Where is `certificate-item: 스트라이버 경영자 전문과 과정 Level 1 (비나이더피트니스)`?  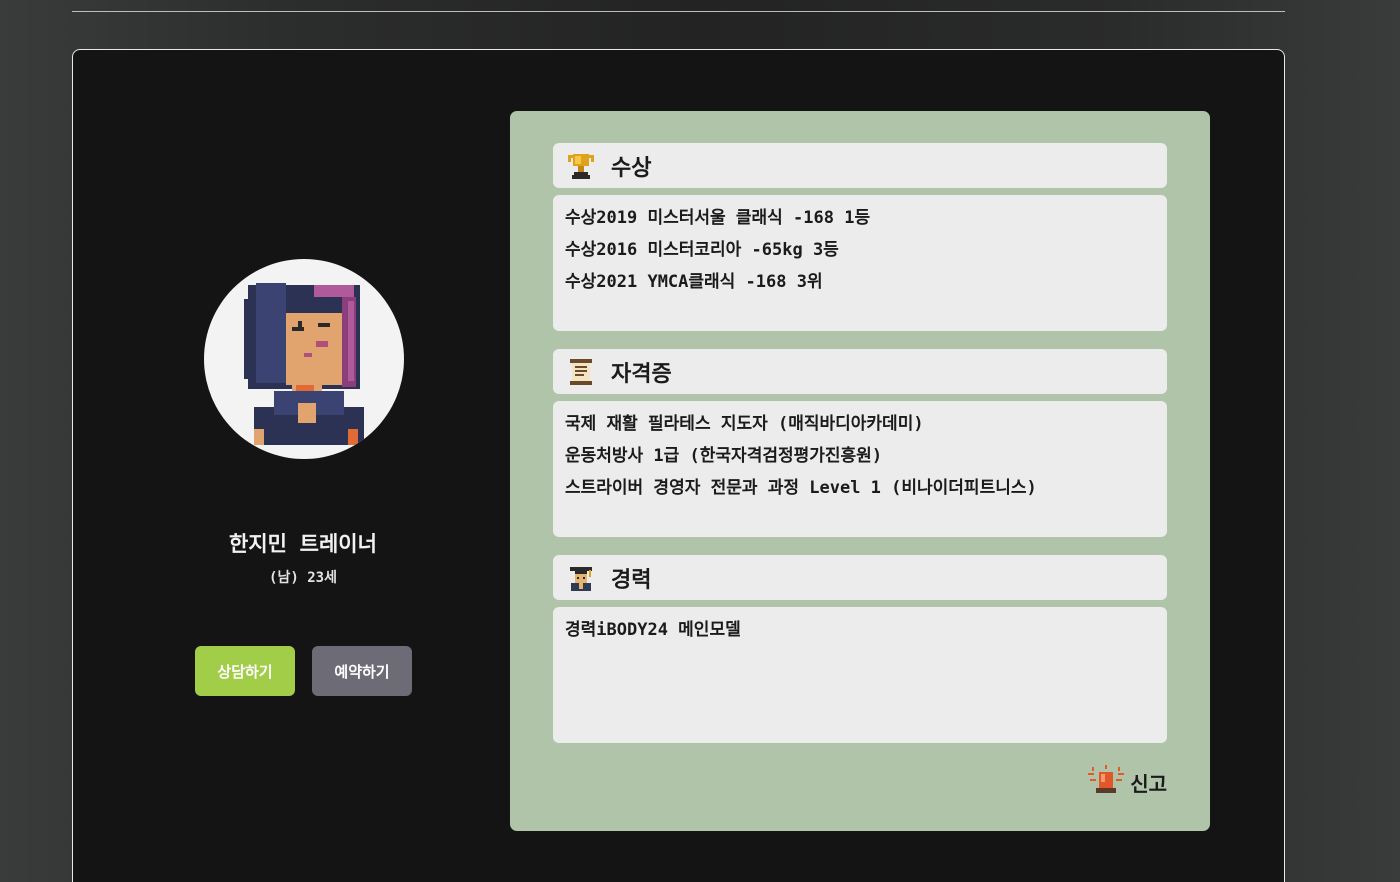
certificate-item: 스트라이버 경영자 전문과 과정 Level 1 (비나이더피트니스) is located at coordinates (801, 488).